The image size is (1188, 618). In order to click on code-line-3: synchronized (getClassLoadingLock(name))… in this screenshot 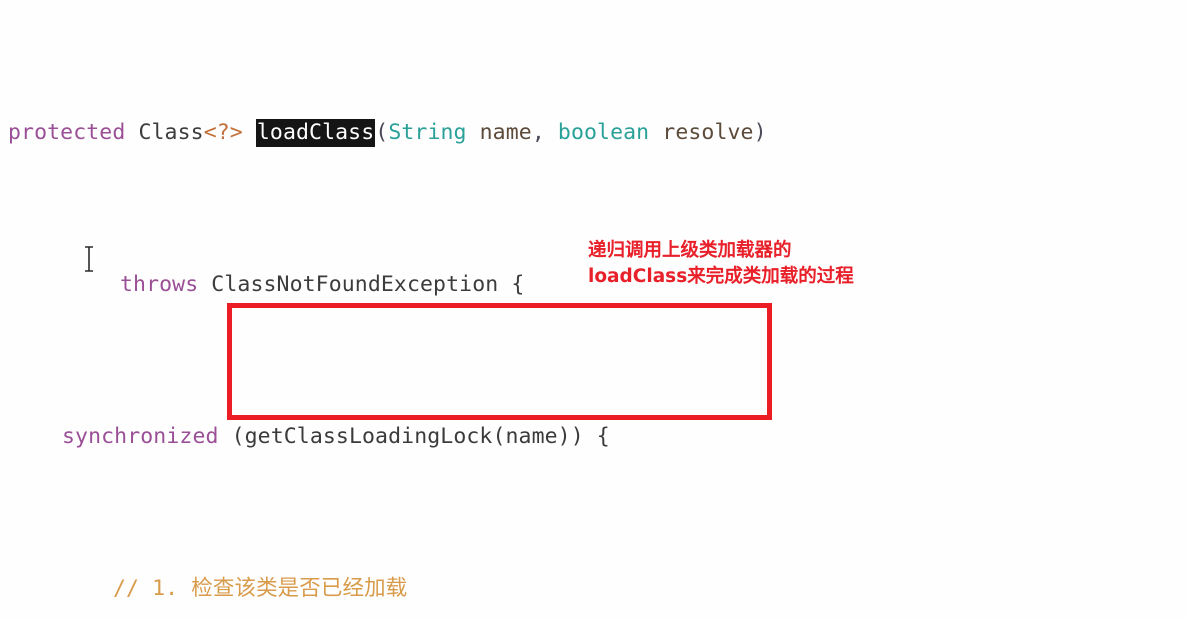, I will do `click(594, 437)`.